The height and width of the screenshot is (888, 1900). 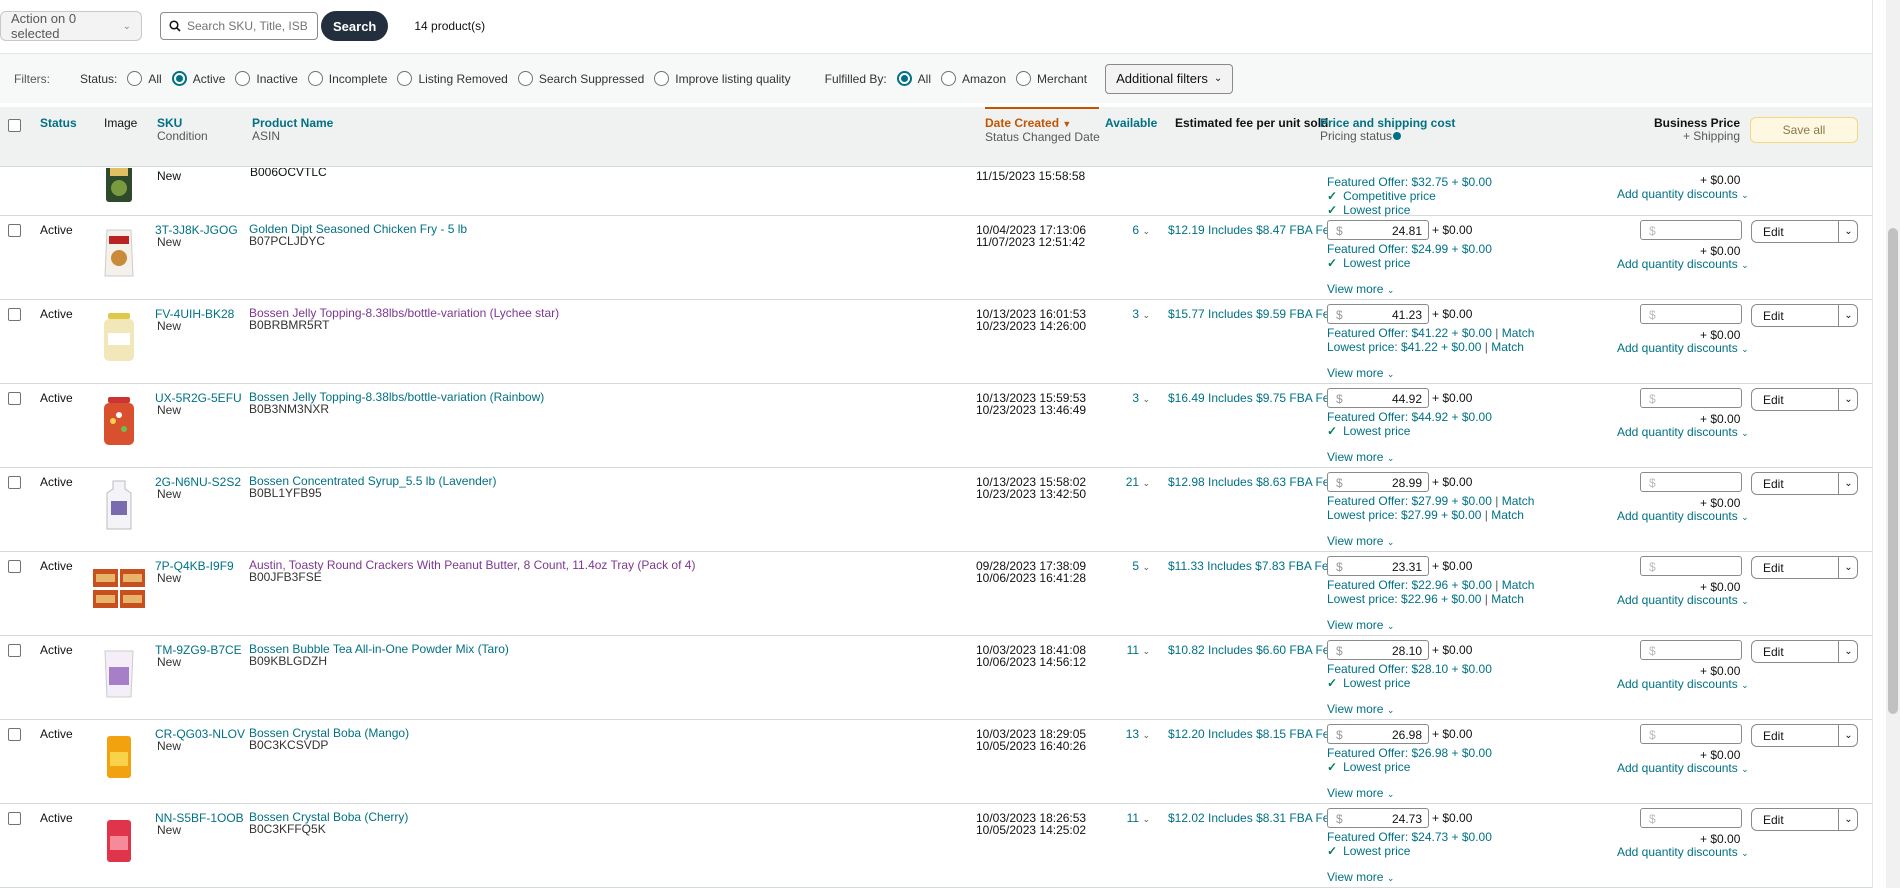 I want to click on available-dropdown: 21 ⌄, so click(x=1130, y=483).